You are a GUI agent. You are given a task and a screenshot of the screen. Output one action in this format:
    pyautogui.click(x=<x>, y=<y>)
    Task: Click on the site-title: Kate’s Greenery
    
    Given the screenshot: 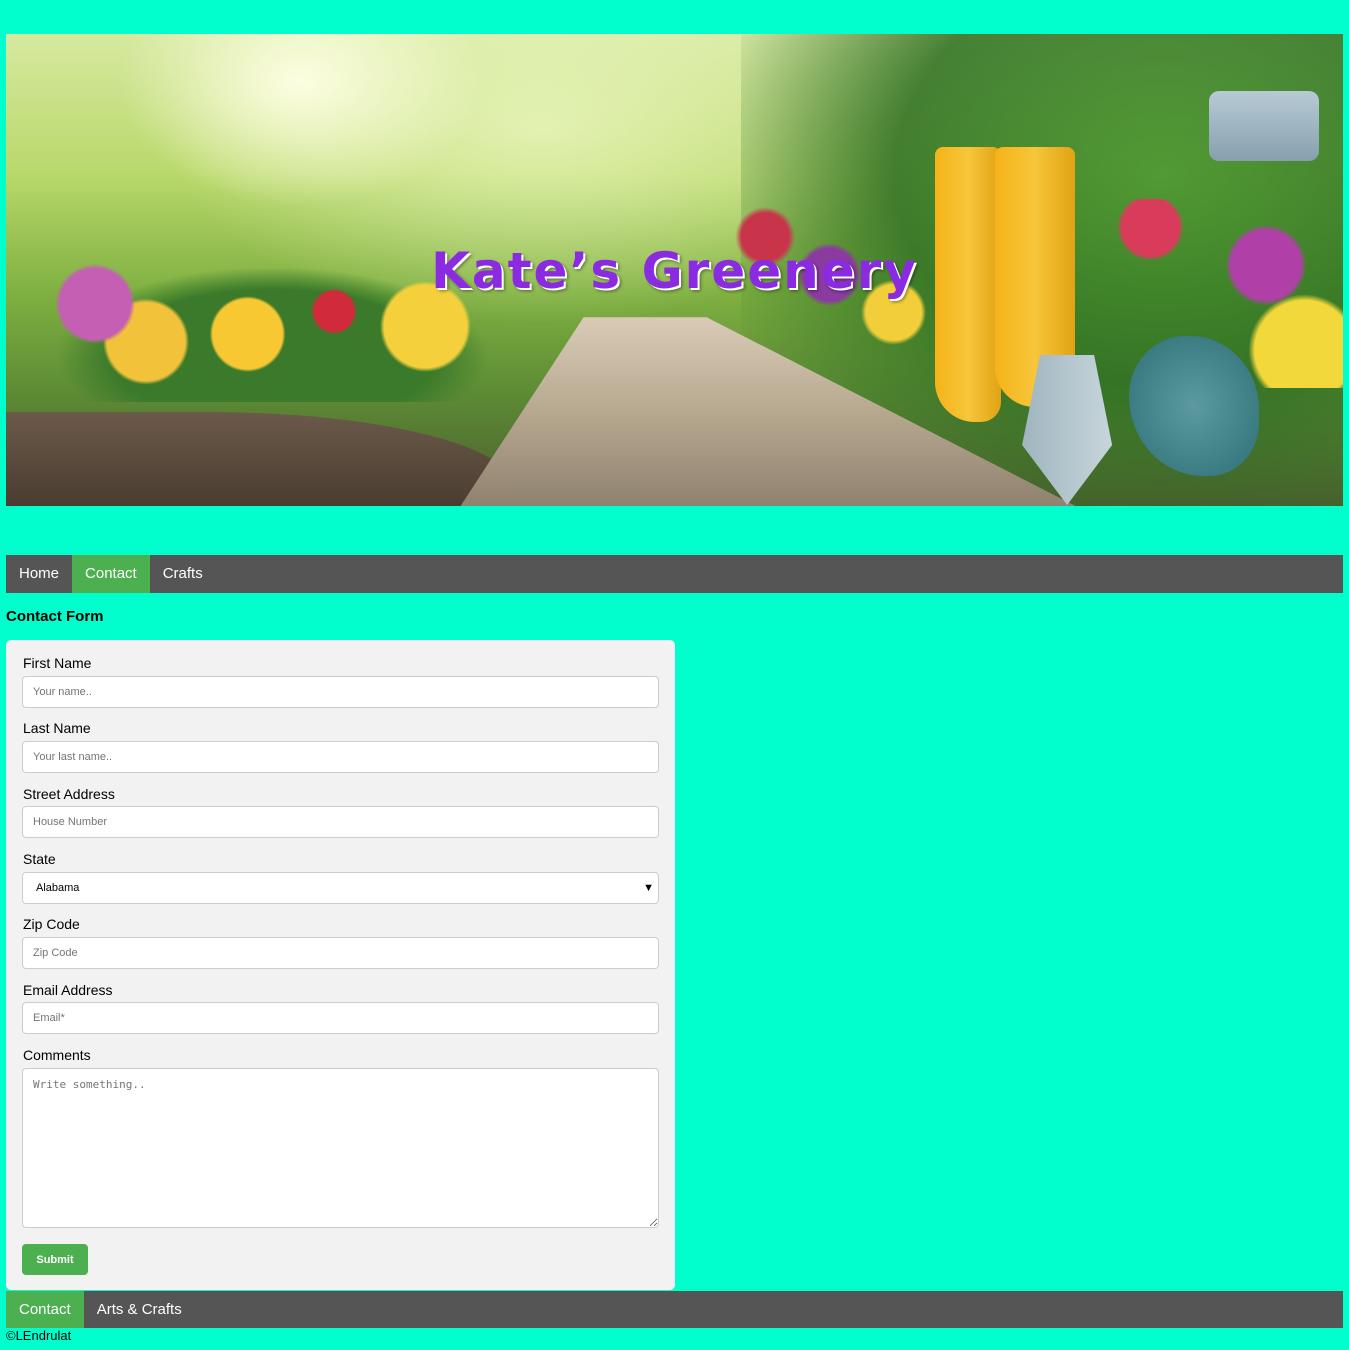 What is the action you would take?
    pyautogui.click(x=674, y=271)
    